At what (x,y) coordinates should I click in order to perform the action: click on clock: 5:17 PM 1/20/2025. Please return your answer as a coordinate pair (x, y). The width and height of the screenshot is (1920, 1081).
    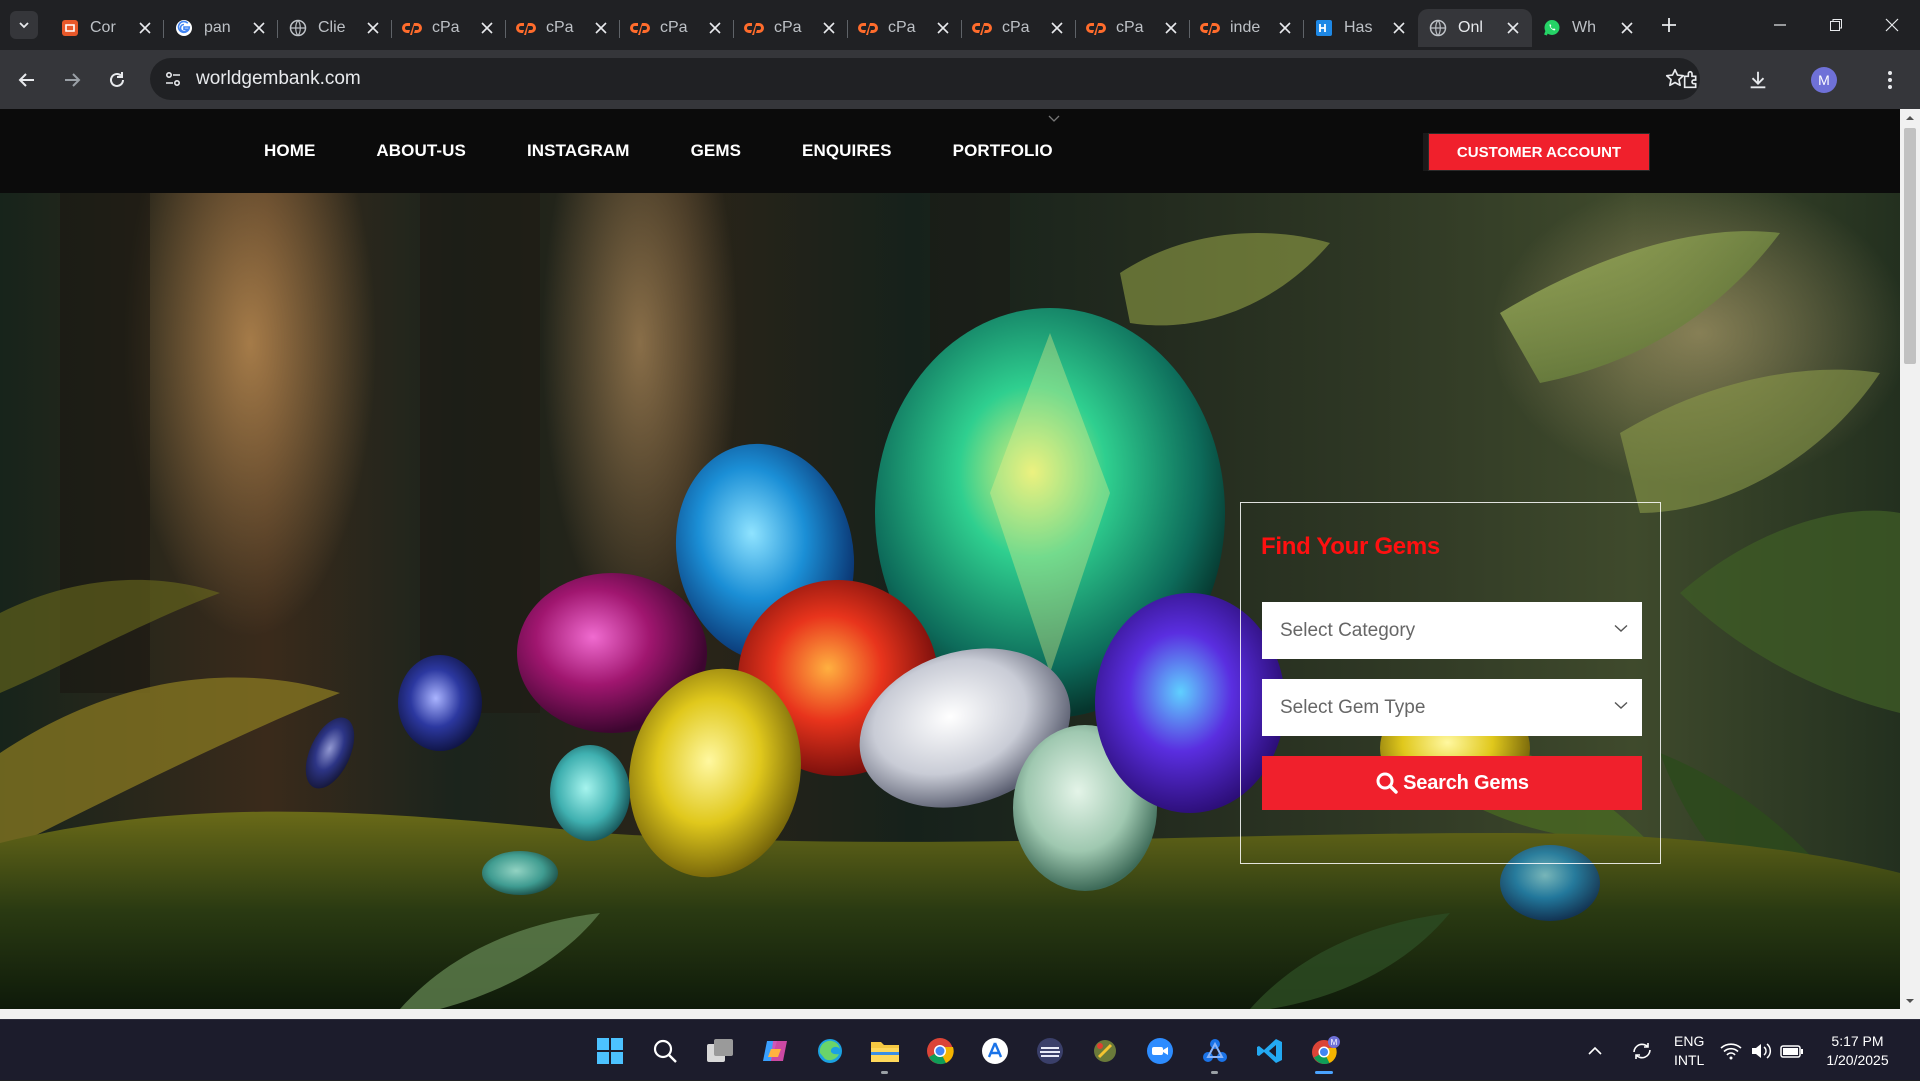
    Looking at the image, I should click on (1857, 1051).